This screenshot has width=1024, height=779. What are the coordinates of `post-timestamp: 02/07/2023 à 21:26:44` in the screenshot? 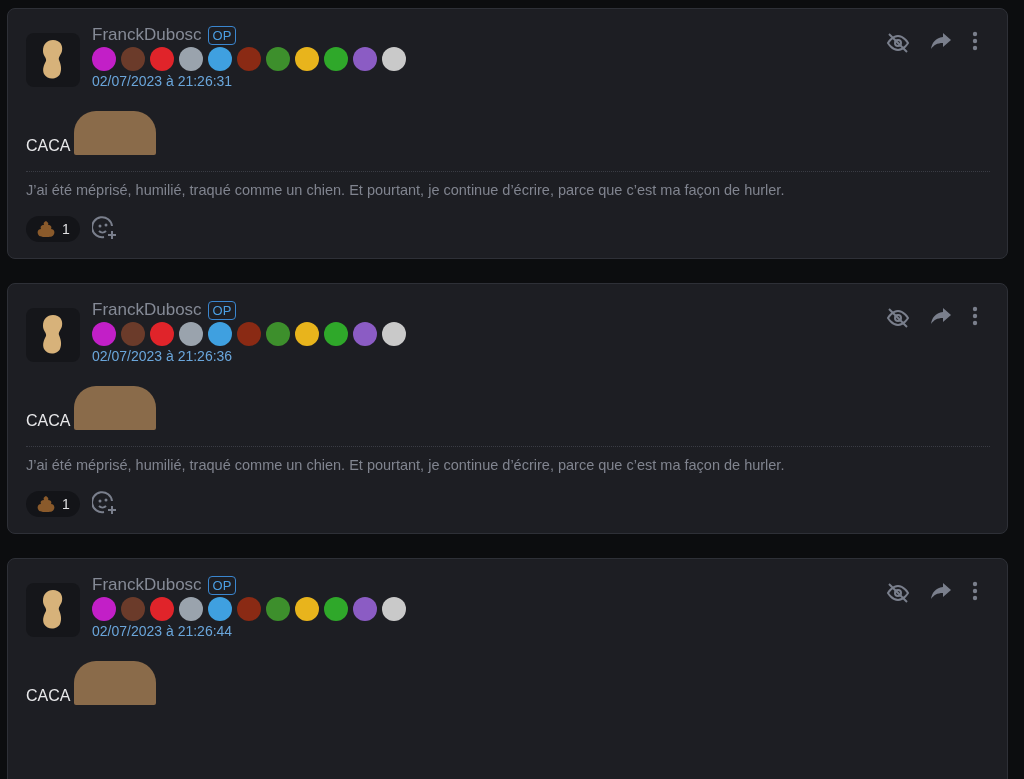 It's located at (483, 631).